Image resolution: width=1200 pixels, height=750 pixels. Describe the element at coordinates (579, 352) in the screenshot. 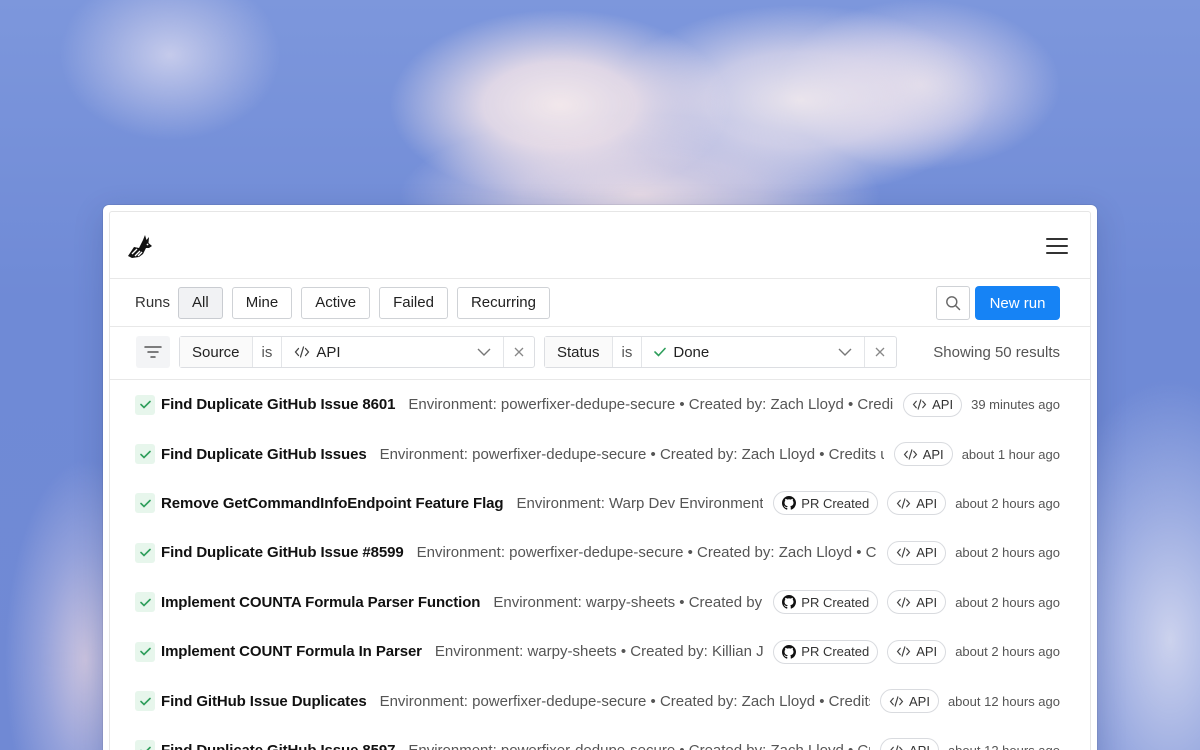

I see `status-filter-field: Status` at that location.